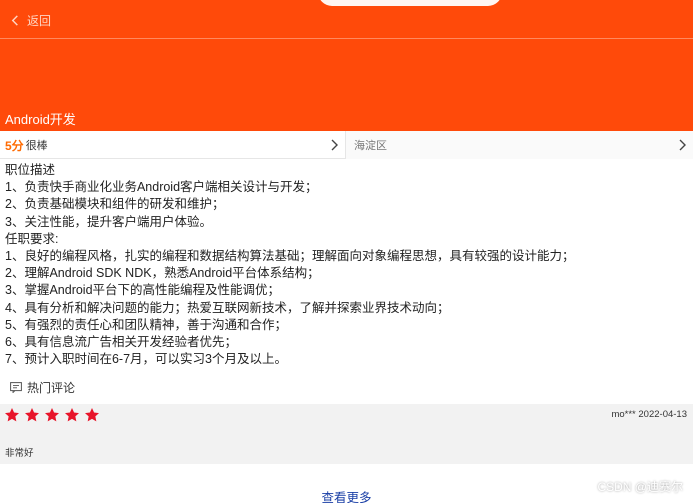 The width and height of the screenshot is (693, 503). Describe the element at coordinates (146, 324) in the screenshot. I see `description-line: 5、有强烈的责任心和团队精神，善于沟通和合作；` at that location.